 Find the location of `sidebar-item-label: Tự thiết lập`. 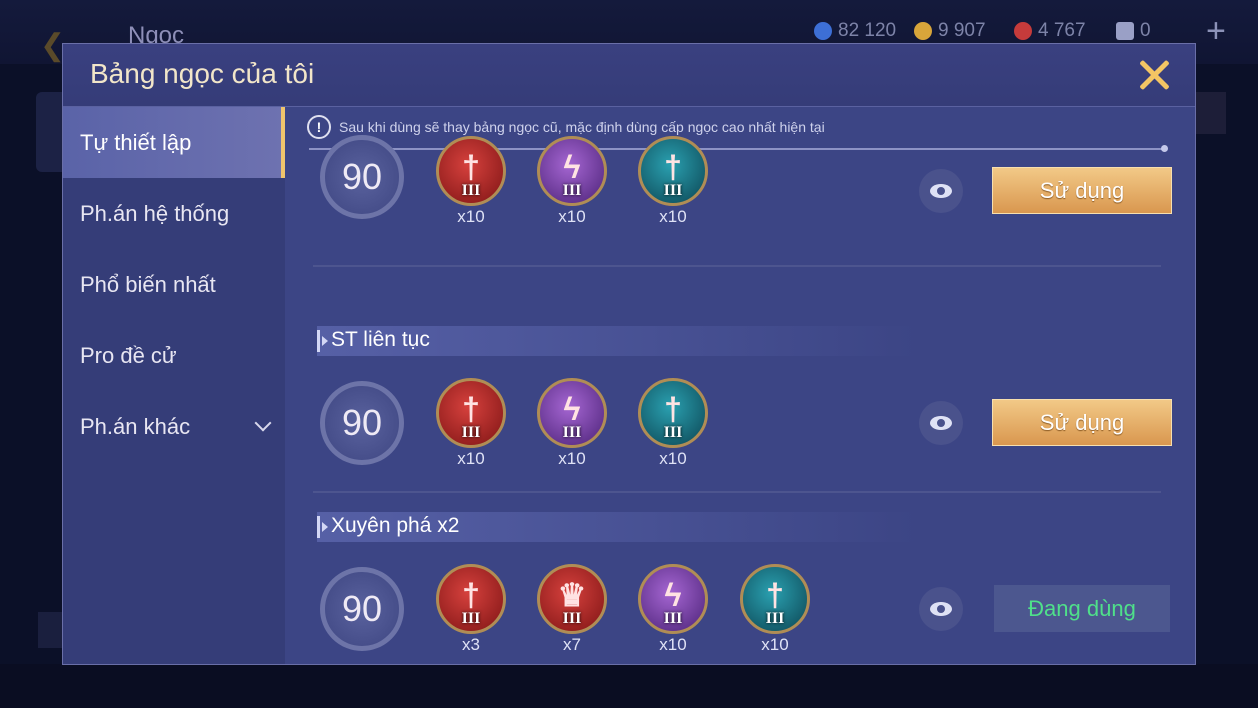

sidebar-item-label: Tự thiết lập is located at coordinates (136, 142).